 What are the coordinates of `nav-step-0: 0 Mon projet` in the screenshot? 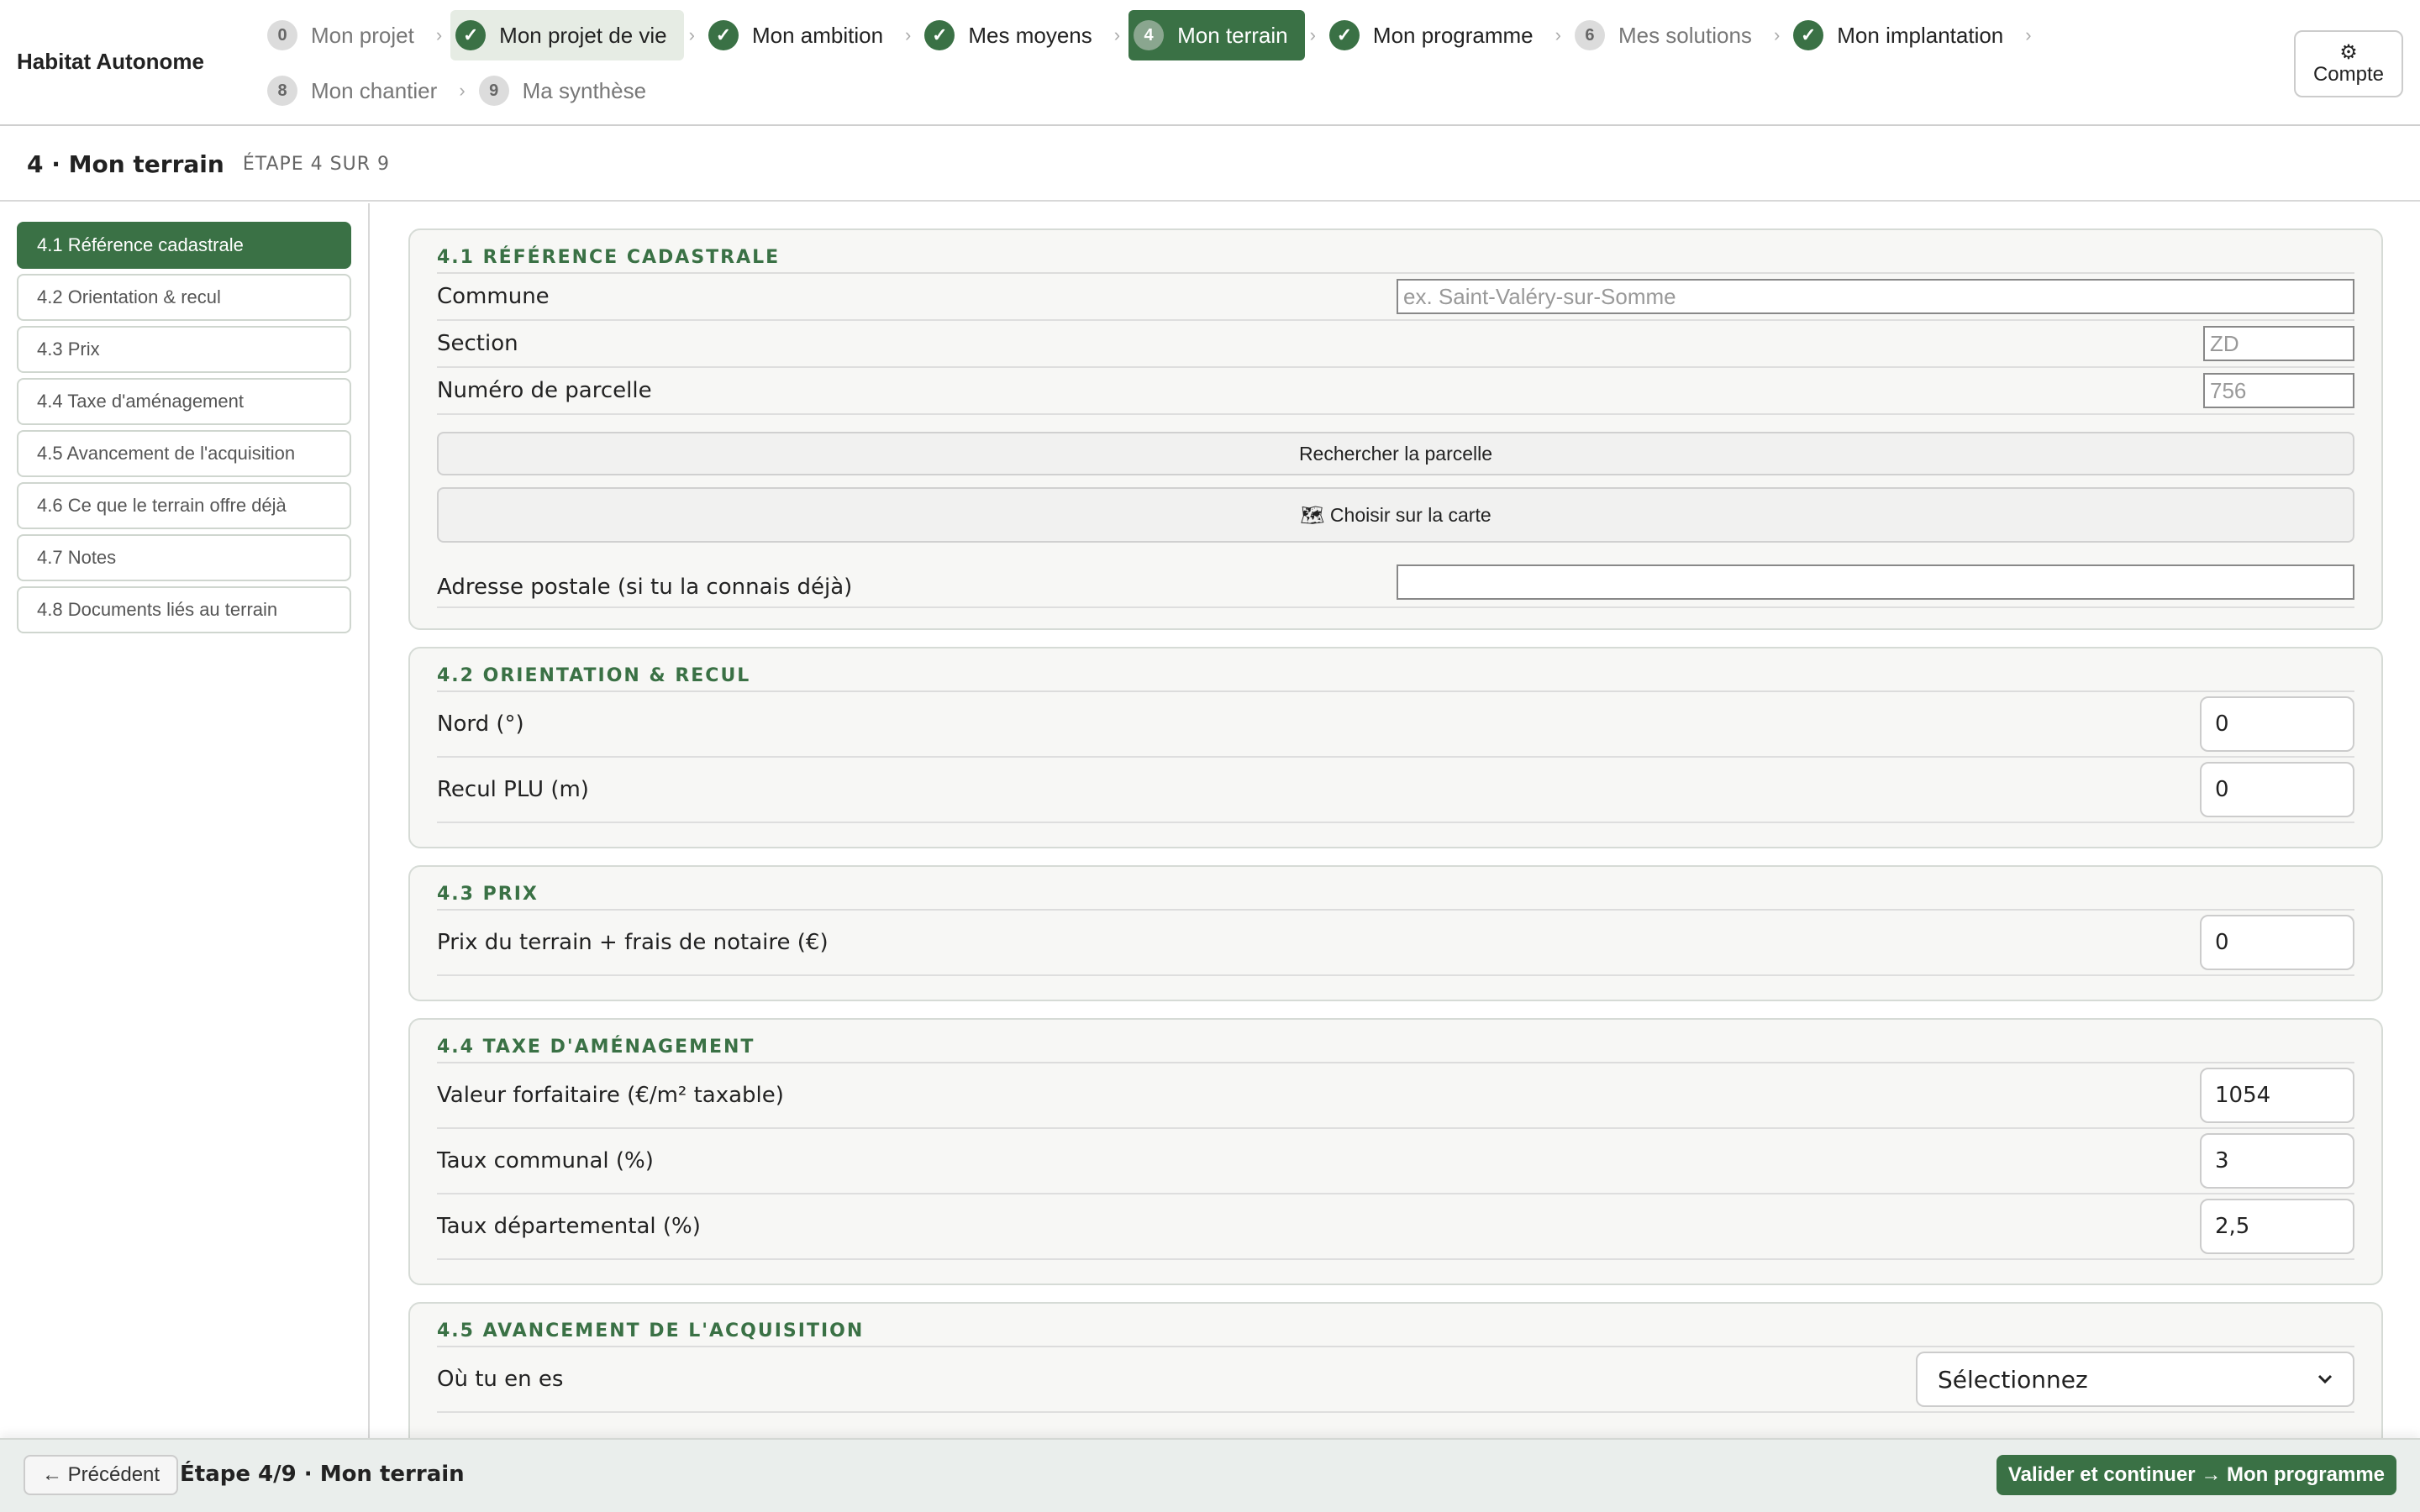 It's located at (346, 35).